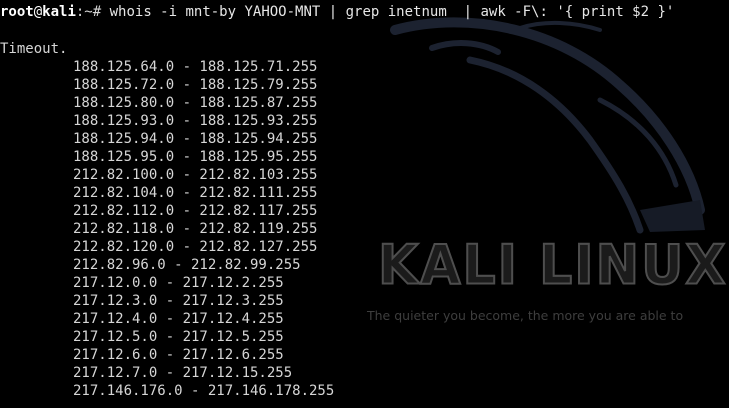 The image size is (729, 408). What do you see at coordinates (178, 319) in the screenshot?
I see `ip-range-line: 217.12.4.0 - 217.12.4.255` at bounding box center [178, 319].